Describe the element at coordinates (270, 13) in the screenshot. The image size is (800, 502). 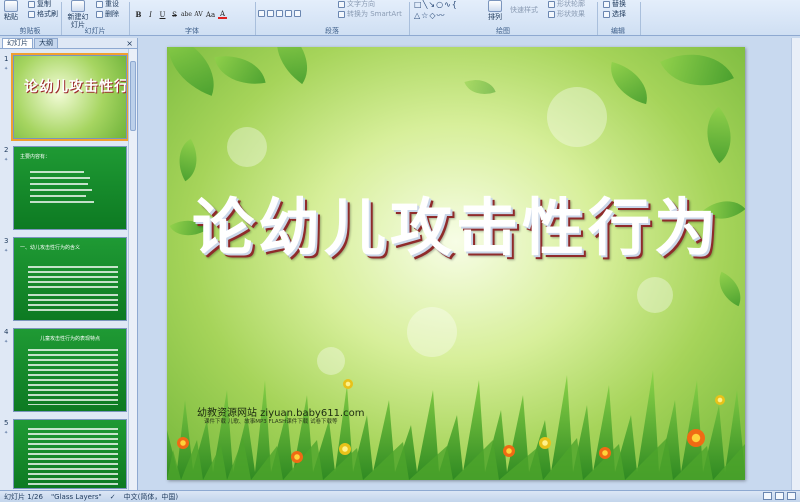
I see `align-center-icon` at that location.